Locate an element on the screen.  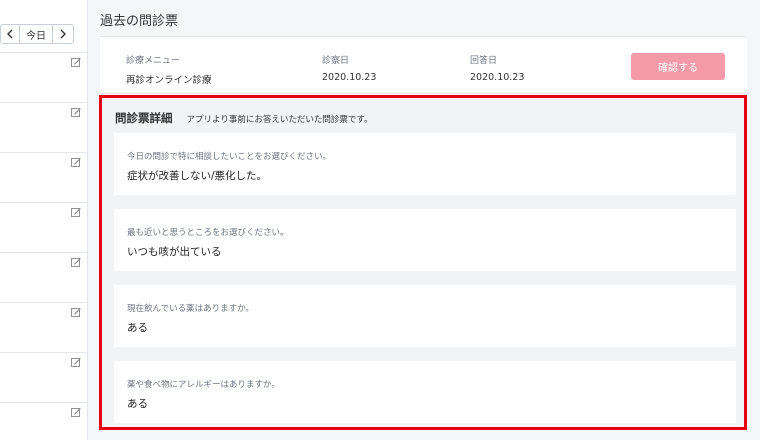
question-card: 最も近いと思うところをお選びください。 いつも咳が出ている is located at coordinates (425, 240).